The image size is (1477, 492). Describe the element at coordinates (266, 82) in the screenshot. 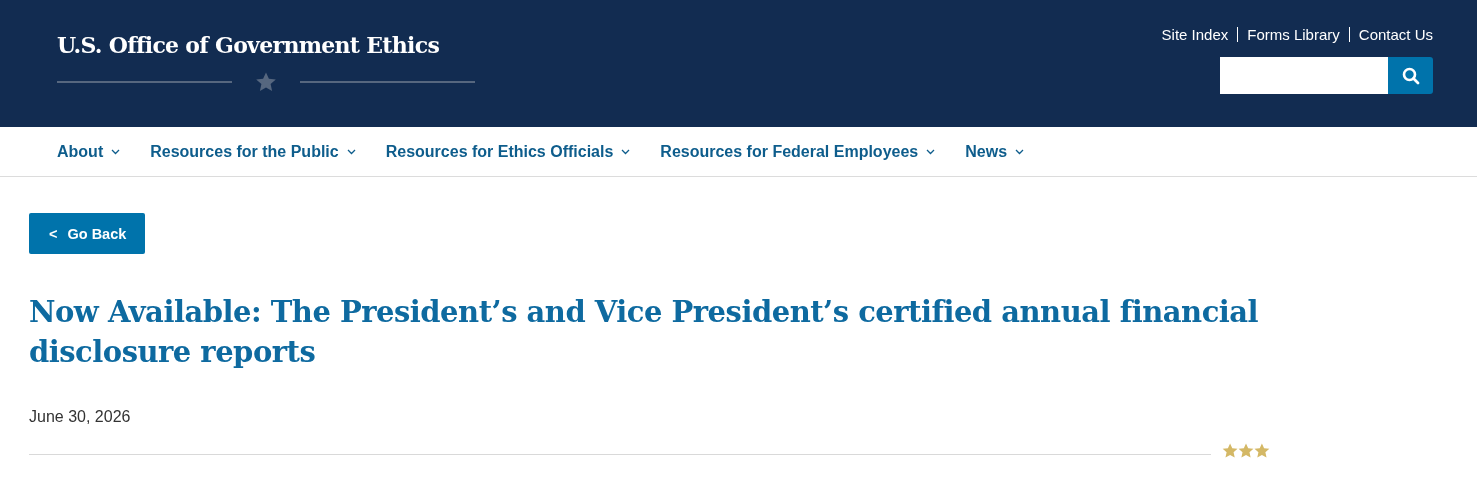

I see `star-icon` at that location.